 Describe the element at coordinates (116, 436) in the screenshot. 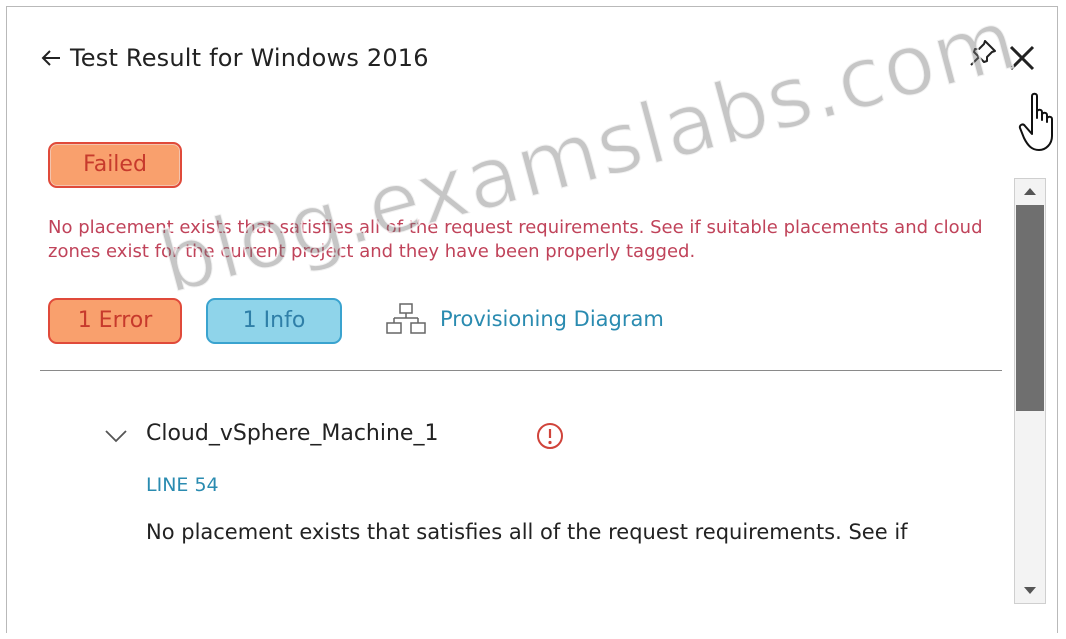

I see `chevron-down-icon` at that location.